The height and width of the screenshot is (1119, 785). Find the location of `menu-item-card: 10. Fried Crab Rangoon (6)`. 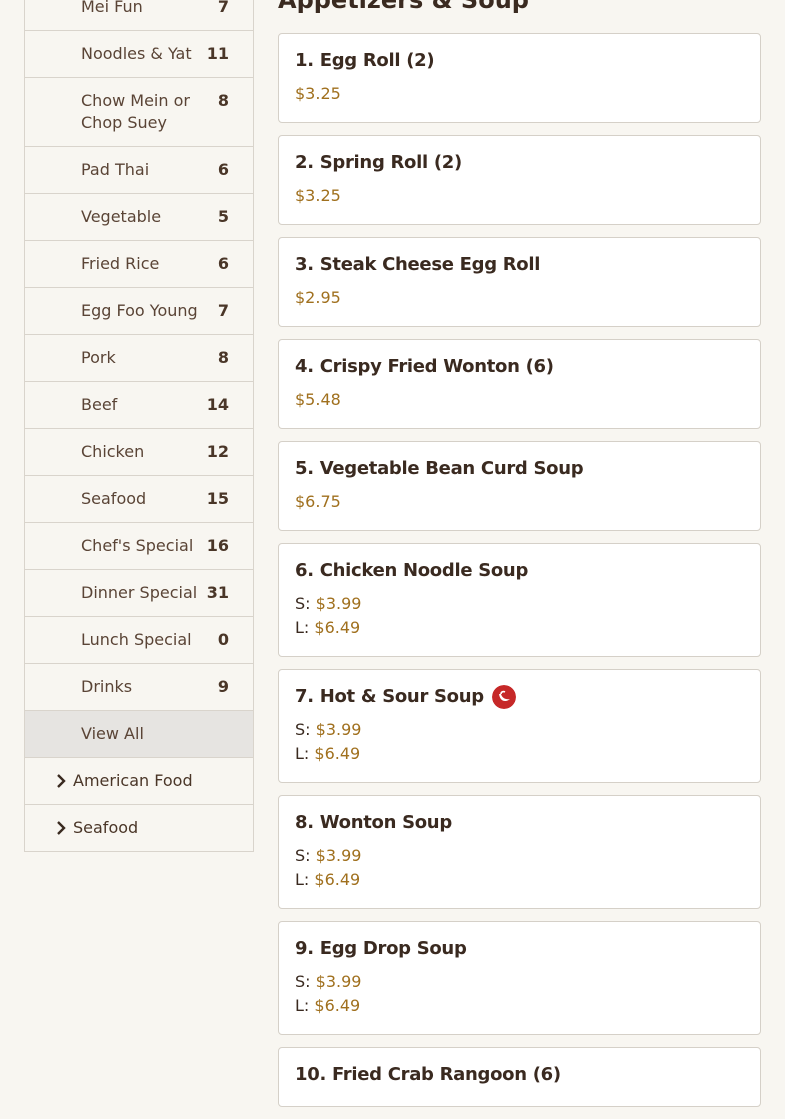

menu-item-card: 10. Fried Crab Rangoon (6) is located at coordinates (519, 1077).